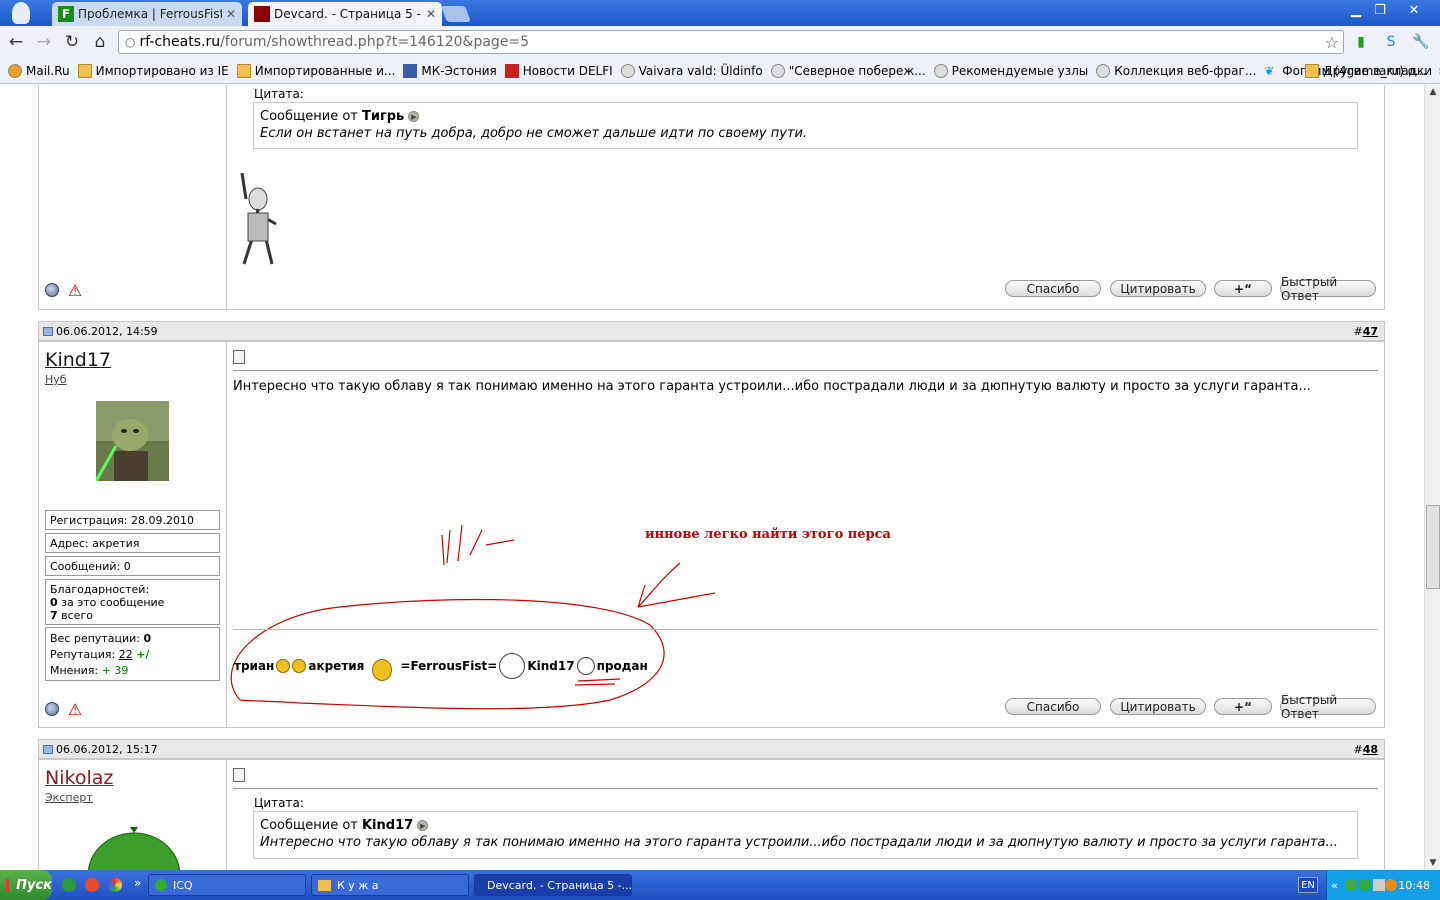 The width and height of the screenshot is (1440, 900). Describe the element at coordinates (44, 42) in the screenshot. I see `forward-icon: →` at that location.